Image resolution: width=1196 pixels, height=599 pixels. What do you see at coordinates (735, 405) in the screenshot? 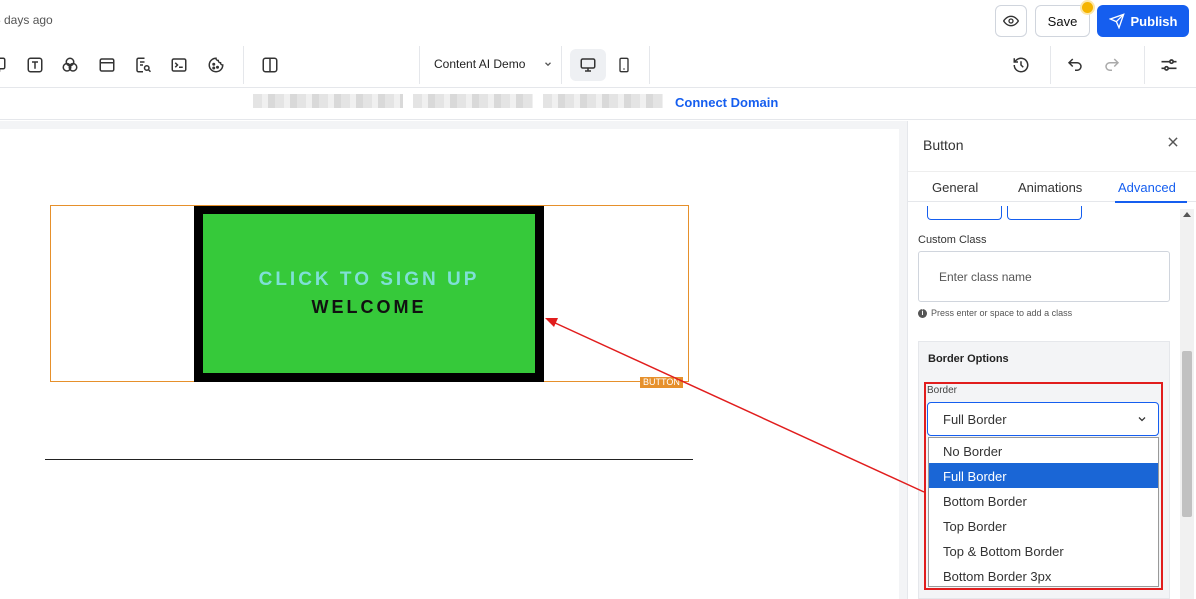
I see `annotation-arrow` at bounding box center [735, 405].